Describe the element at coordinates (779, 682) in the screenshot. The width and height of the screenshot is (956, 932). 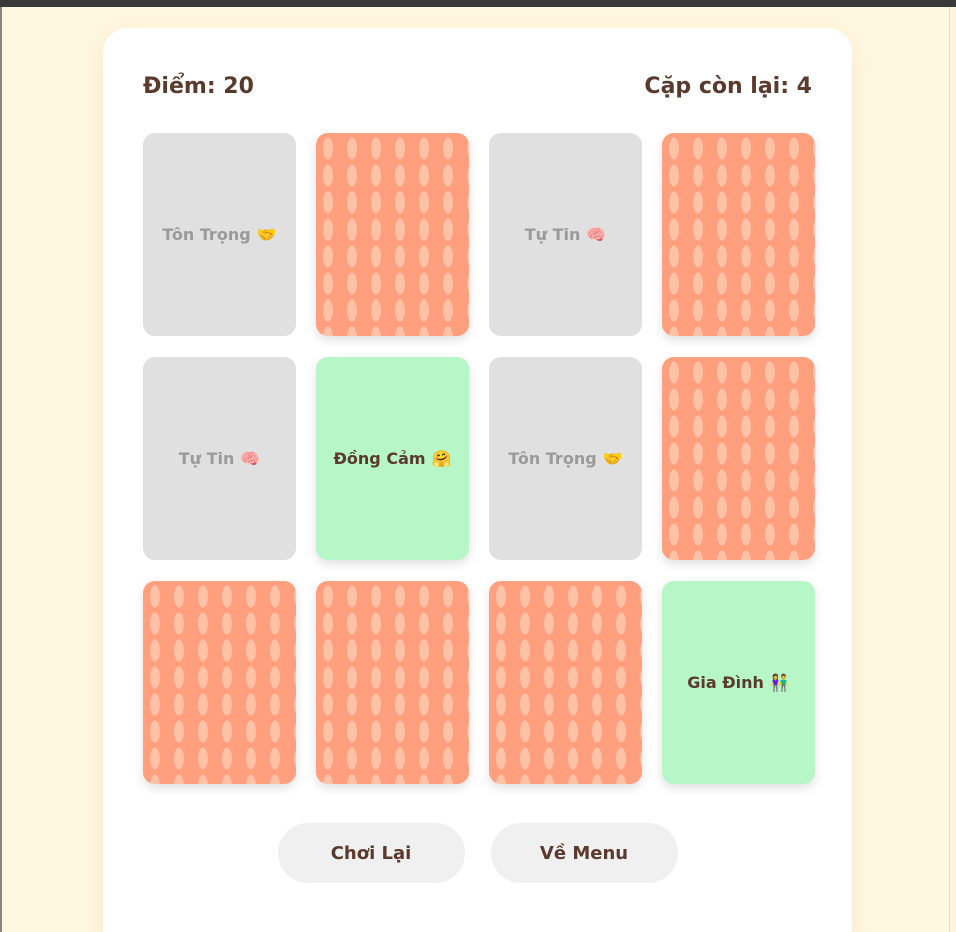
I see `family-icon: 👫` at that location.